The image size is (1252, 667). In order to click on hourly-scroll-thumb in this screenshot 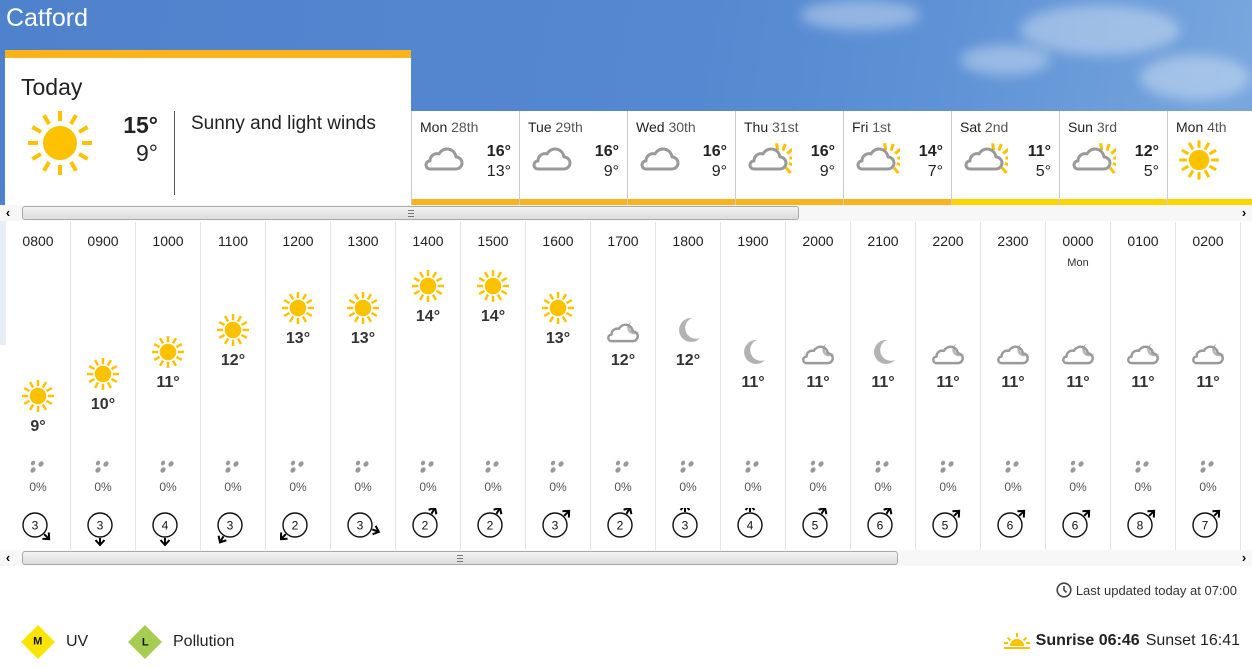, I will do `click(460, 558)`.